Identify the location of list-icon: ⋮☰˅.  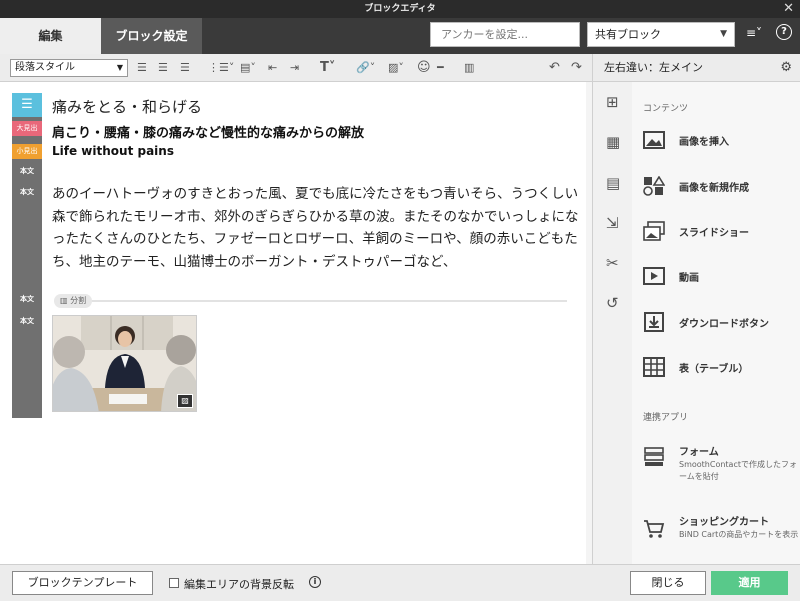
(221, 68).